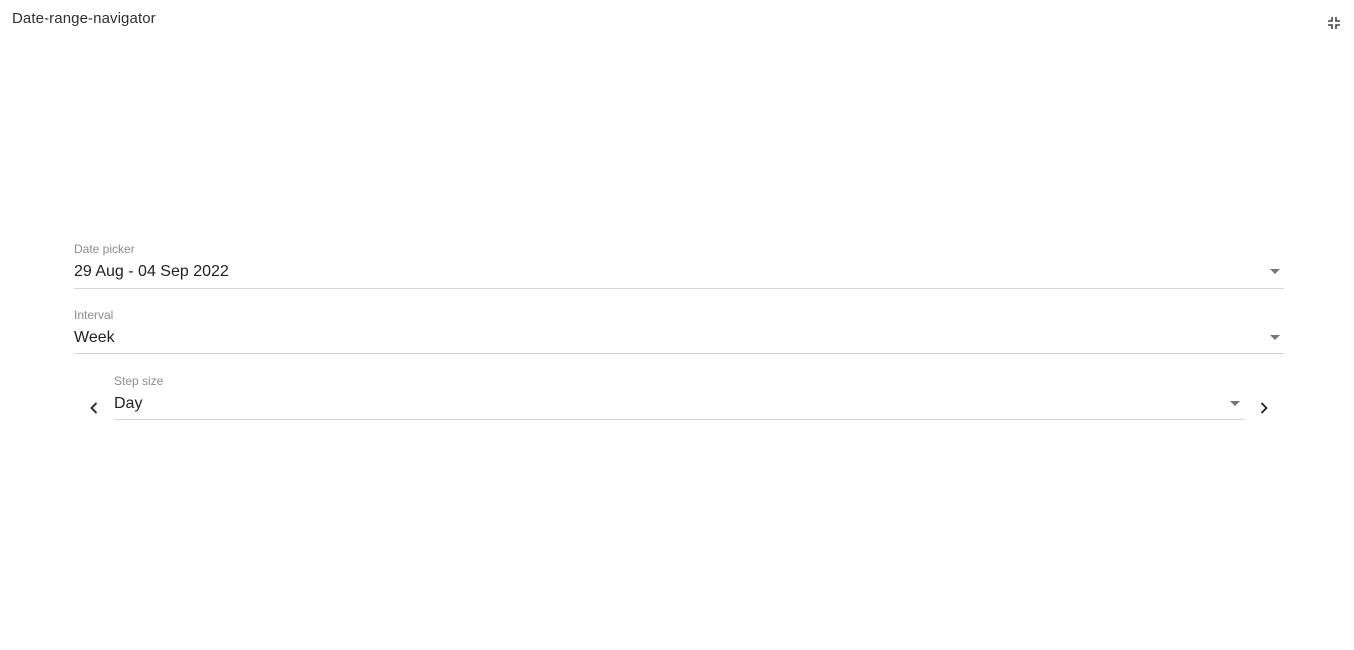 This screenshot has height=650, width=1354. Describe the element at coordinates (84, 18) in the screenshot. I see `widget-title: Date-range-navigator` at that location.